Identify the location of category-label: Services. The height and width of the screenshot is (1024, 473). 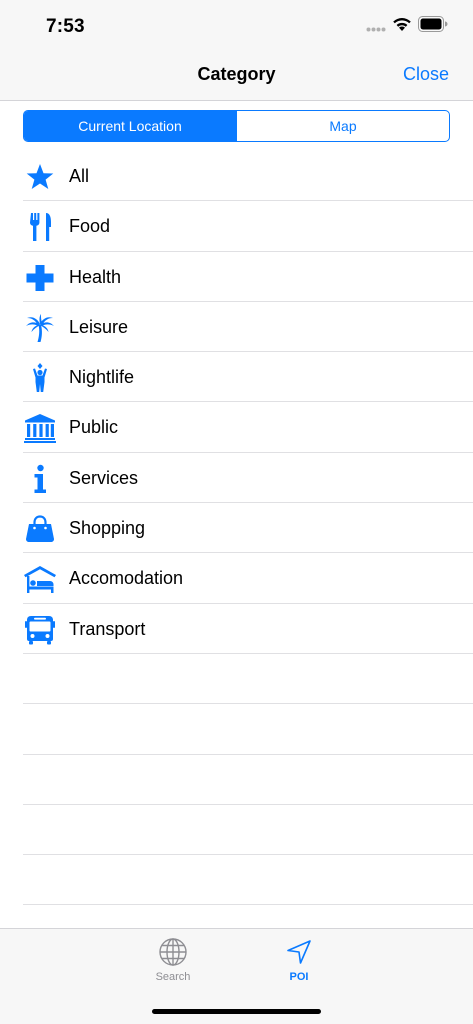
(104, 477).